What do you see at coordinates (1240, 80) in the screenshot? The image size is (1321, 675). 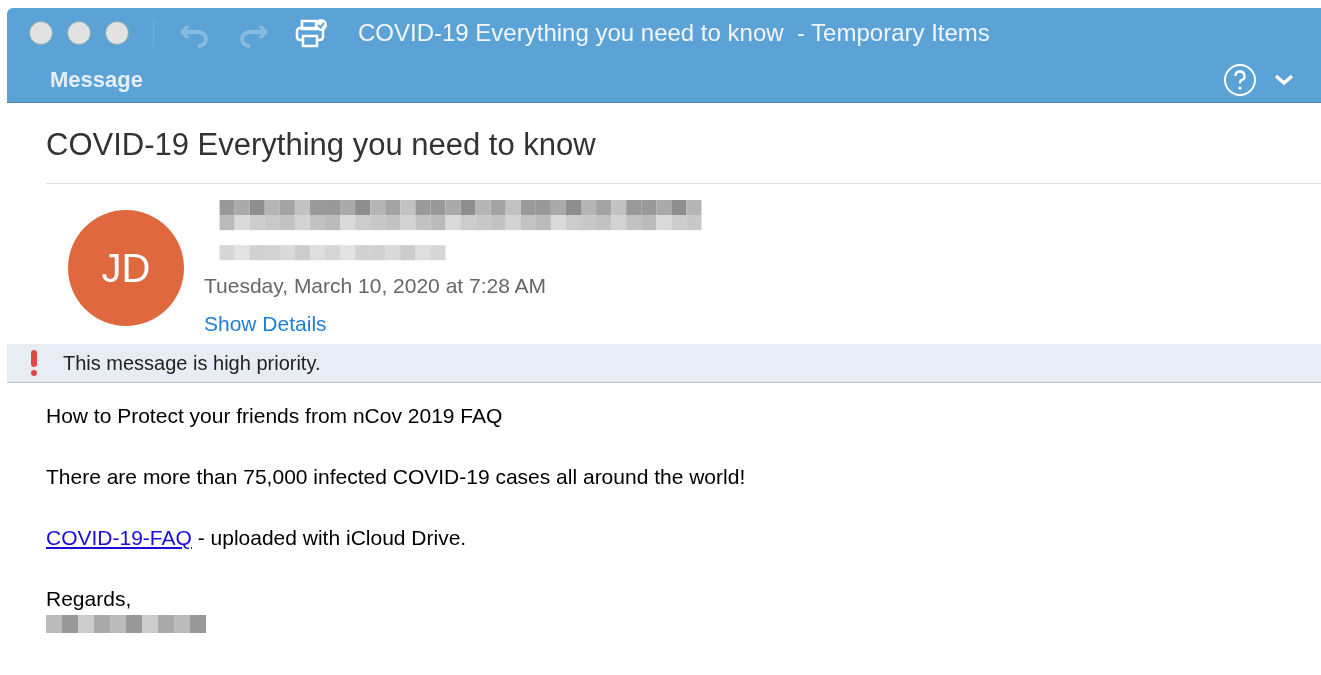 I see `help-icon` at bounding box center [1240, 80].